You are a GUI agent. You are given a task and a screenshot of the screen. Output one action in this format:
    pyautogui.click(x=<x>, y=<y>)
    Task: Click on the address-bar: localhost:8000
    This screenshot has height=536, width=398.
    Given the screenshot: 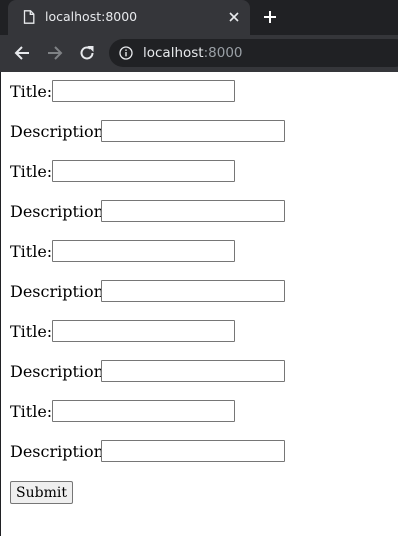 What is the action you would take?
    pyautogui.click(x=253, y=53)
    